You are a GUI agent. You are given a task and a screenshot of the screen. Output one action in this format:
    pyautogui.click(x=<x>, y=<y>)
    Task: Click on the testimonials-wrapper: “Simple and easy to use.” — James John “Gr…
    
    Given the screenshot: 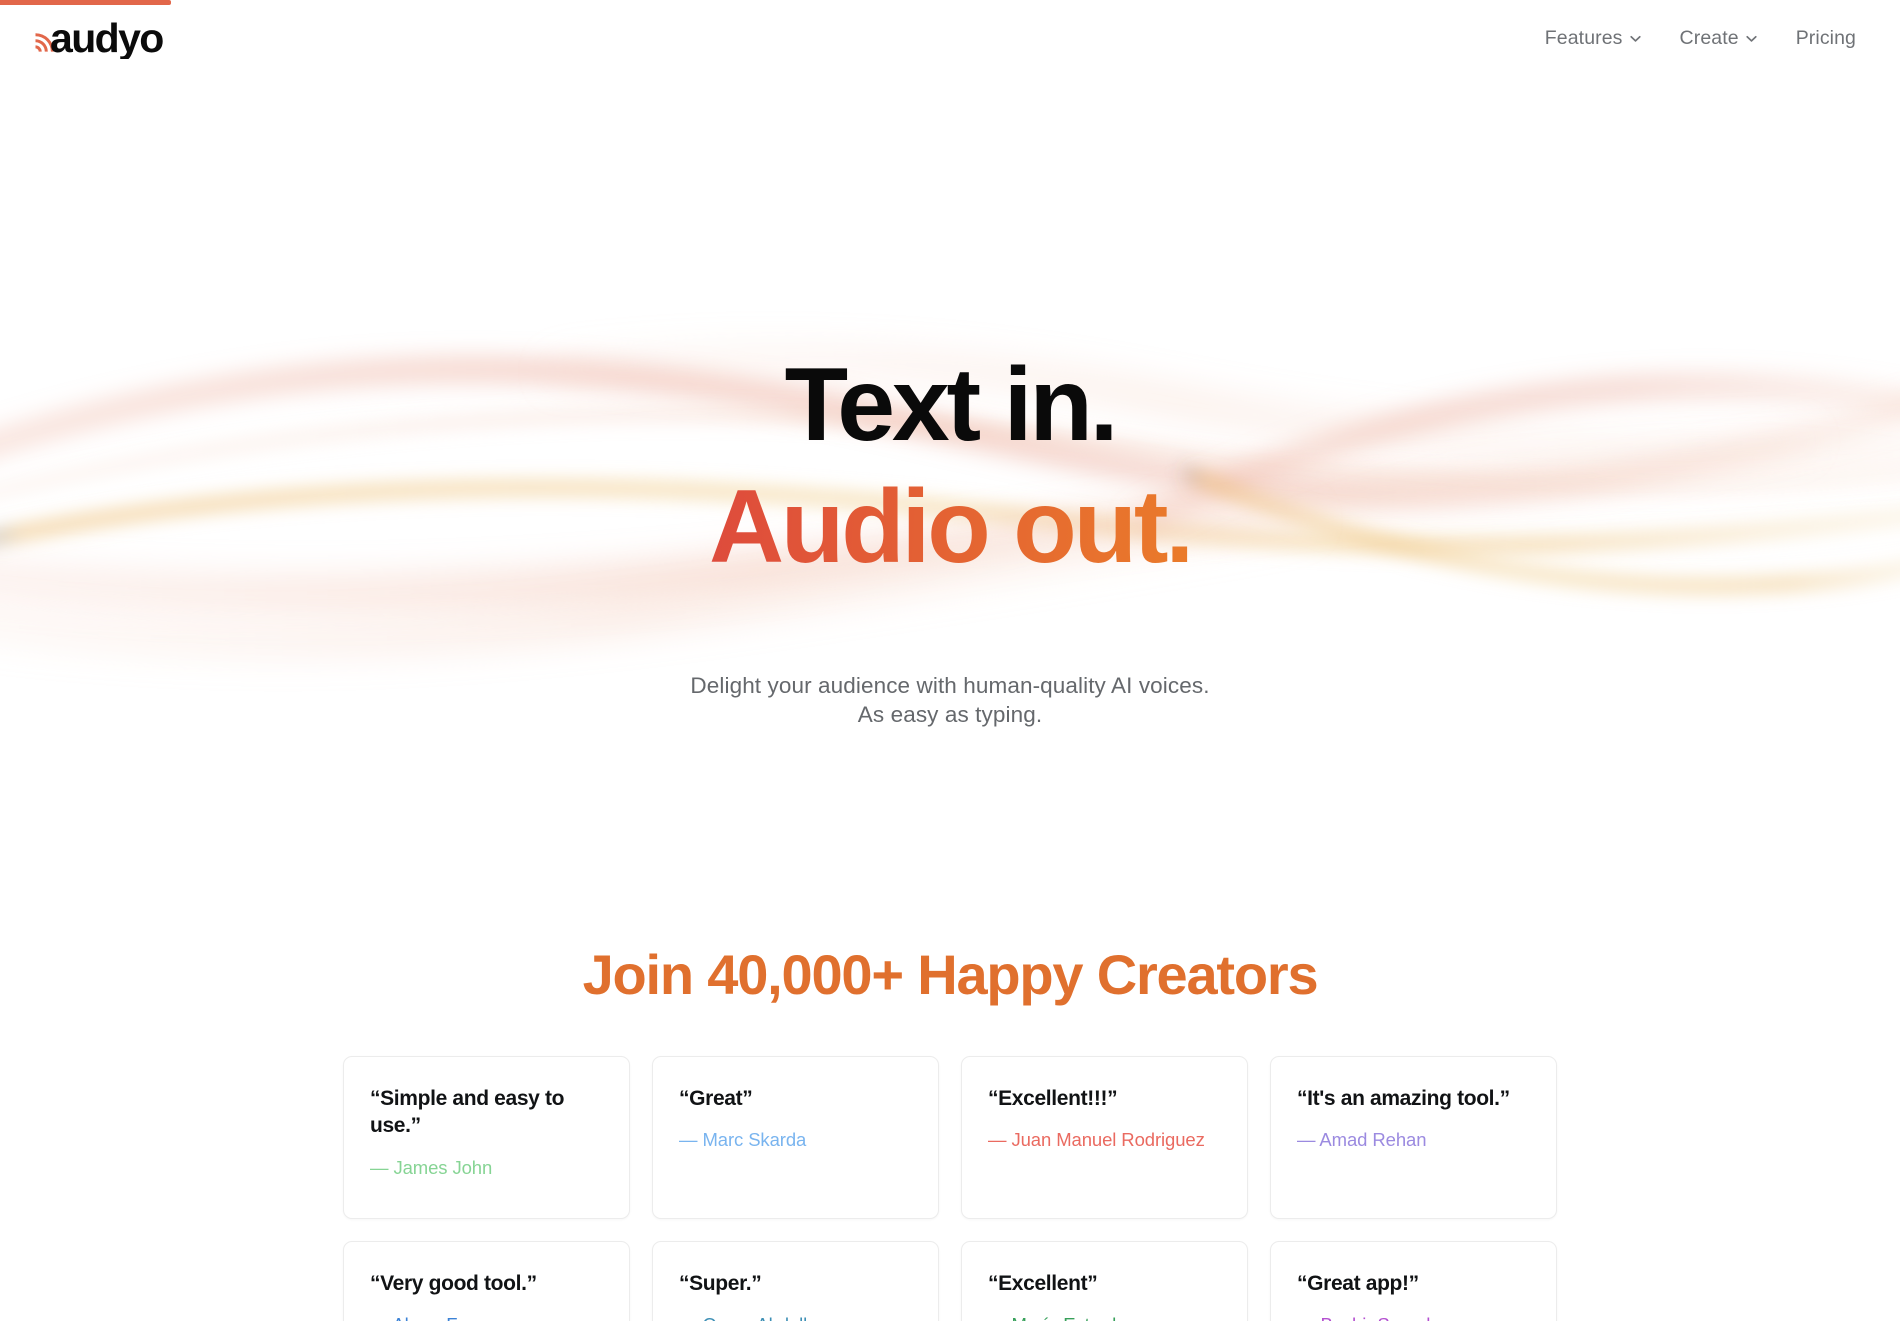 What is the action you would take?
    pyautogui.click(x=950, y=1188)
    